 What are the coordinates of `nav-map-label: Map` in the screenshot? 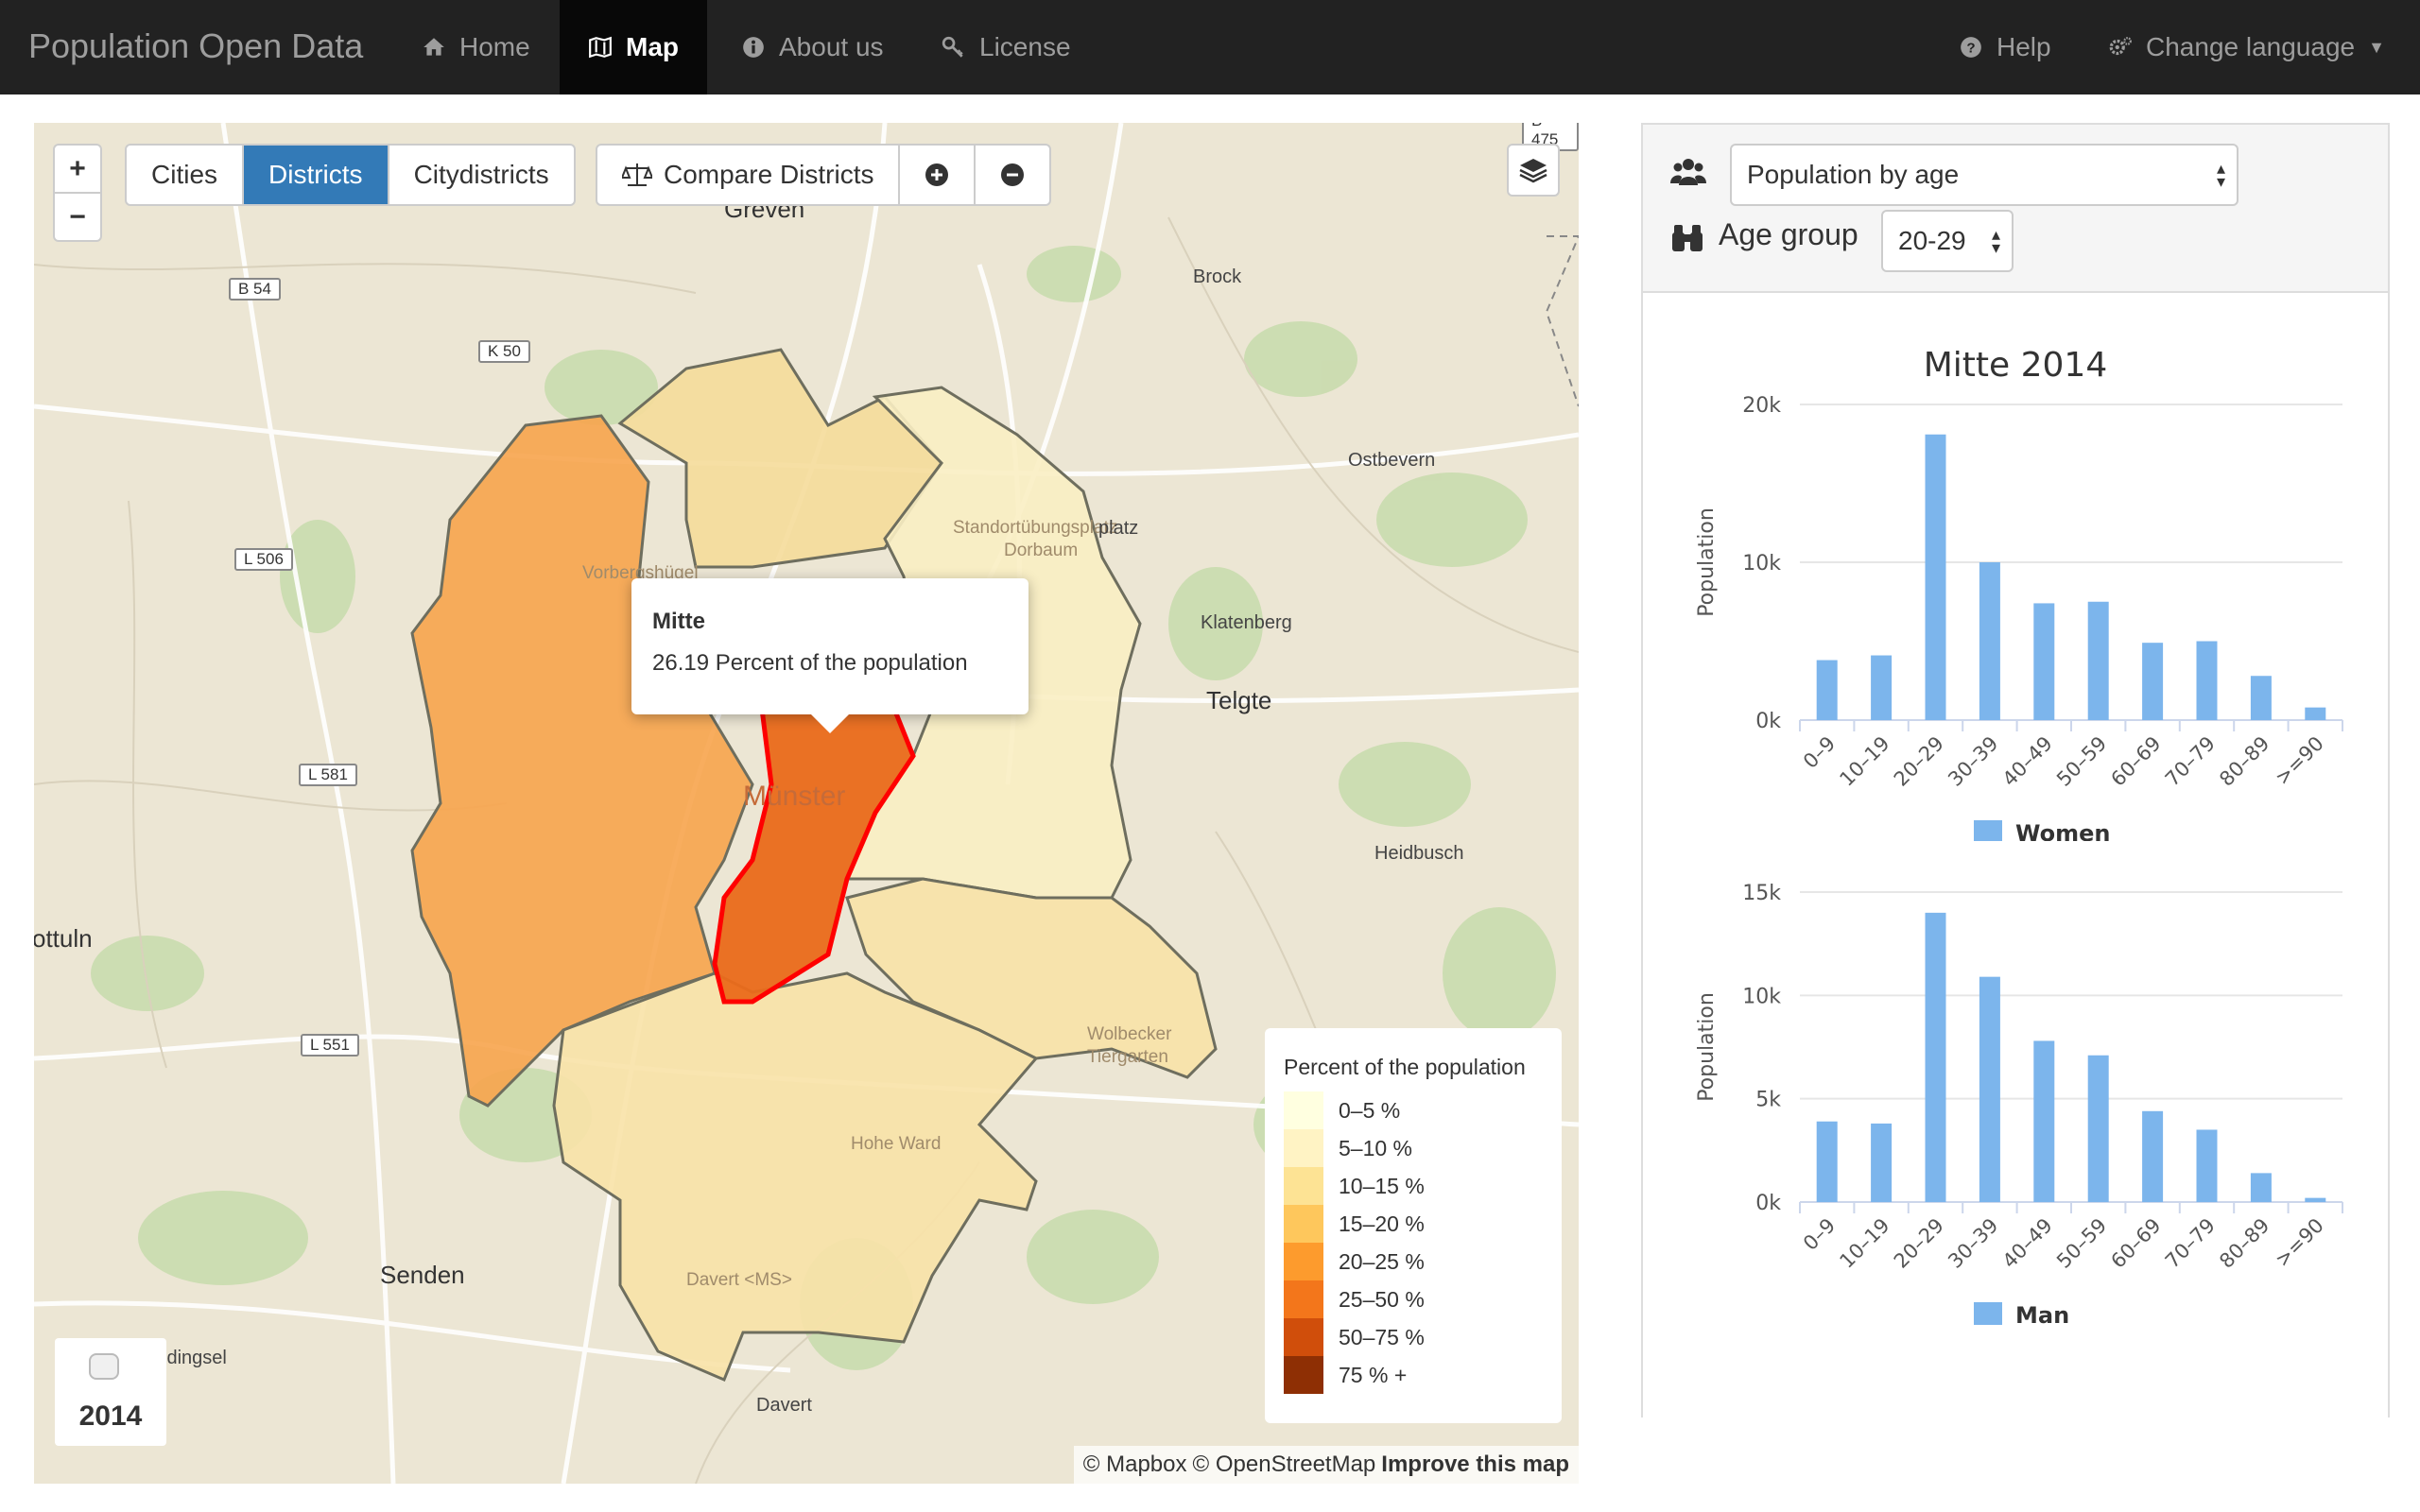 It's located at (653, 46).